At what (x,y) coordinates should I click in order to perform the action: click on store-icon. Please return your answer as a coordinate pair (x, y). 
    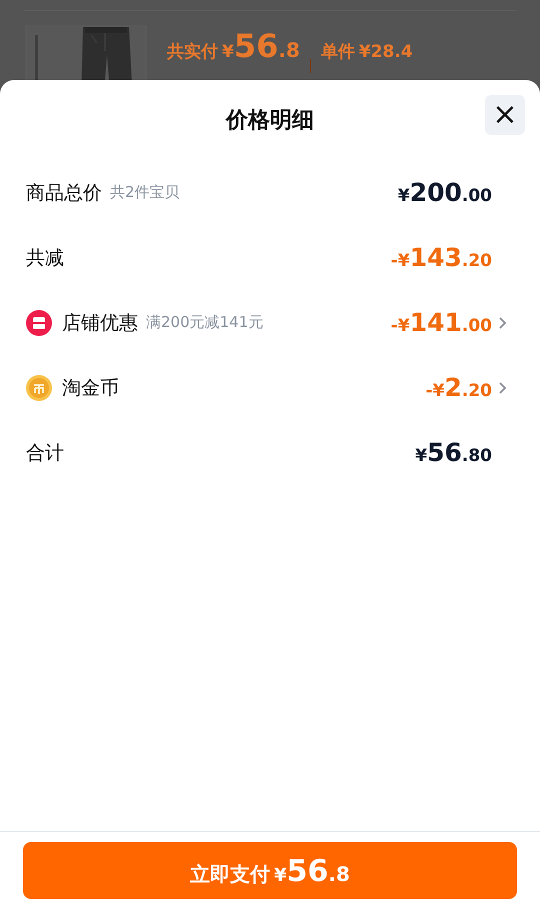
    Looking at the image, I should click on (39, 323).